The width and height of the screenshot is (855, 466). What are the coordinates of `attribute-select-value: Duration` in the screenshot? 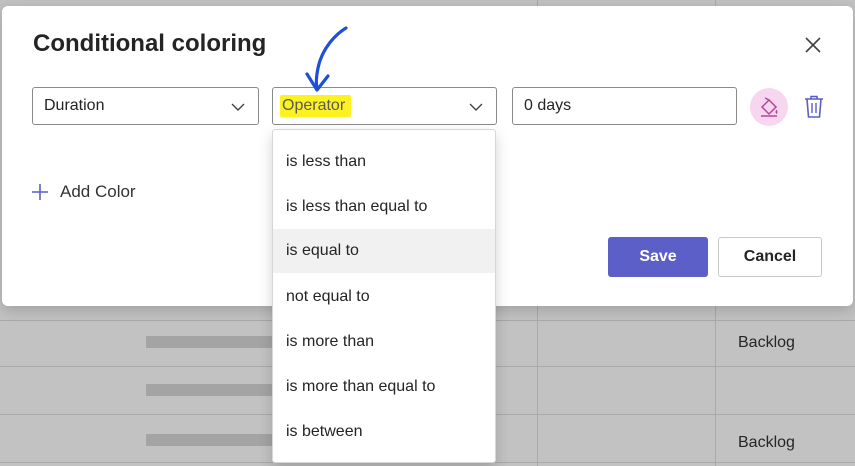 It's located at (74, 105).